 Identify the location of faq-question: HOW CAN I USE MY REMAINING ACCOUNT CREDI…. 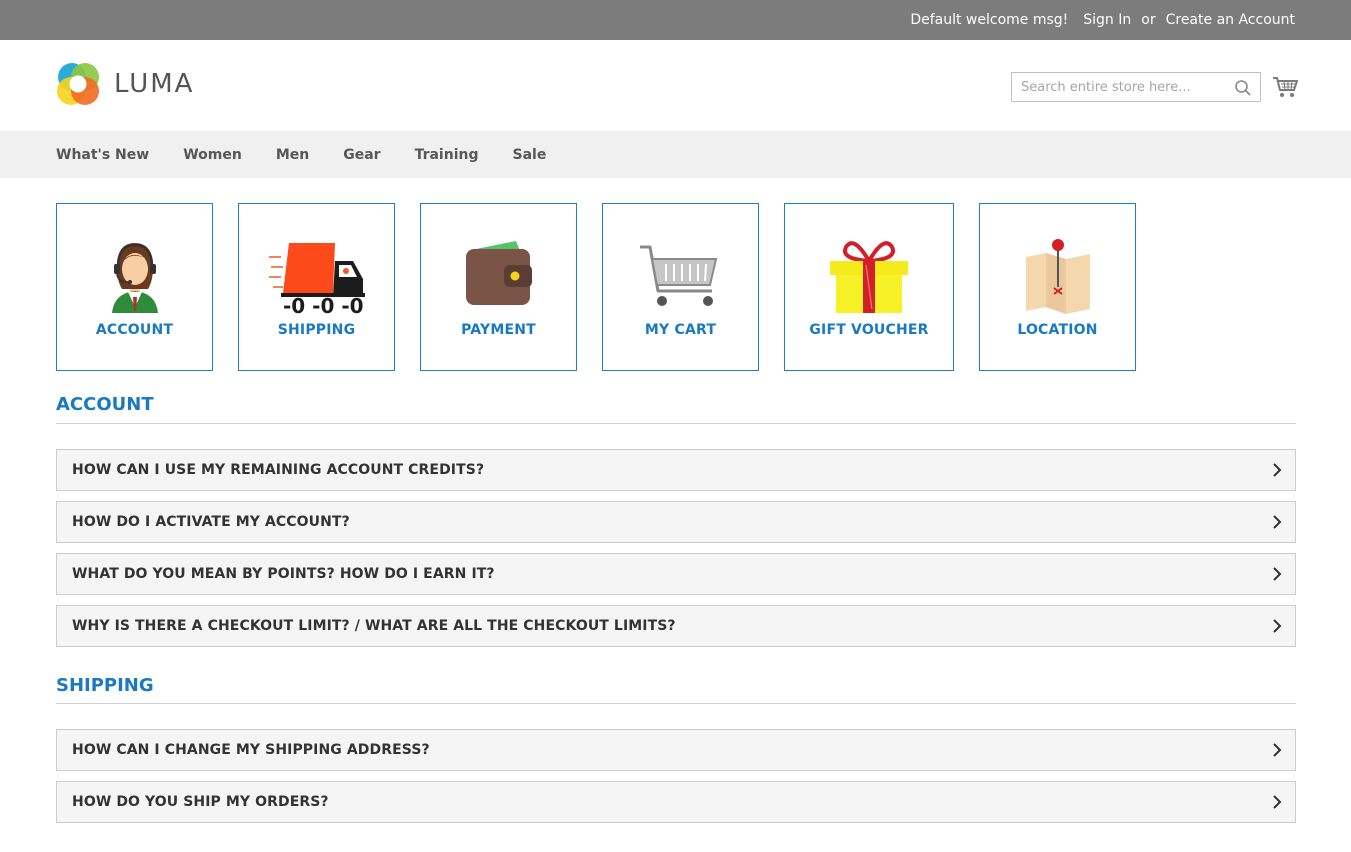
(278, 470).